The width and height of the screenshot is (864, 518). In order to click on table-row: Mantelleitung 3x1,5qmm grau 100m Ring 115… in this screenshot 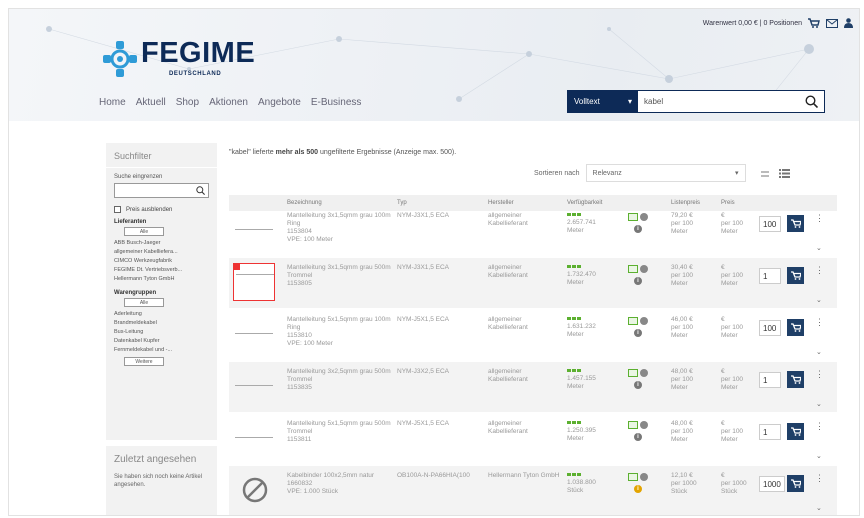, I will do `click(533, 231)`.